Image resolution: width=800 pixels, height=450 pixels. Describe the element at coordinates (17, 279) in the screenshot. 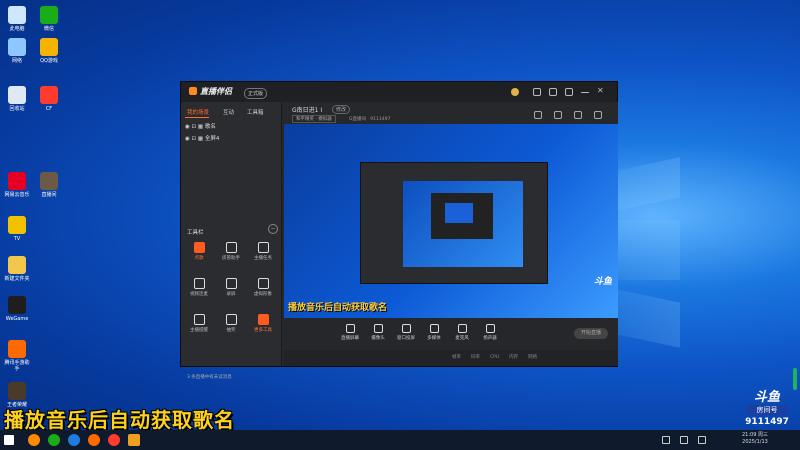

I see `desktop-icon-label: 新建文件夹` at that location.